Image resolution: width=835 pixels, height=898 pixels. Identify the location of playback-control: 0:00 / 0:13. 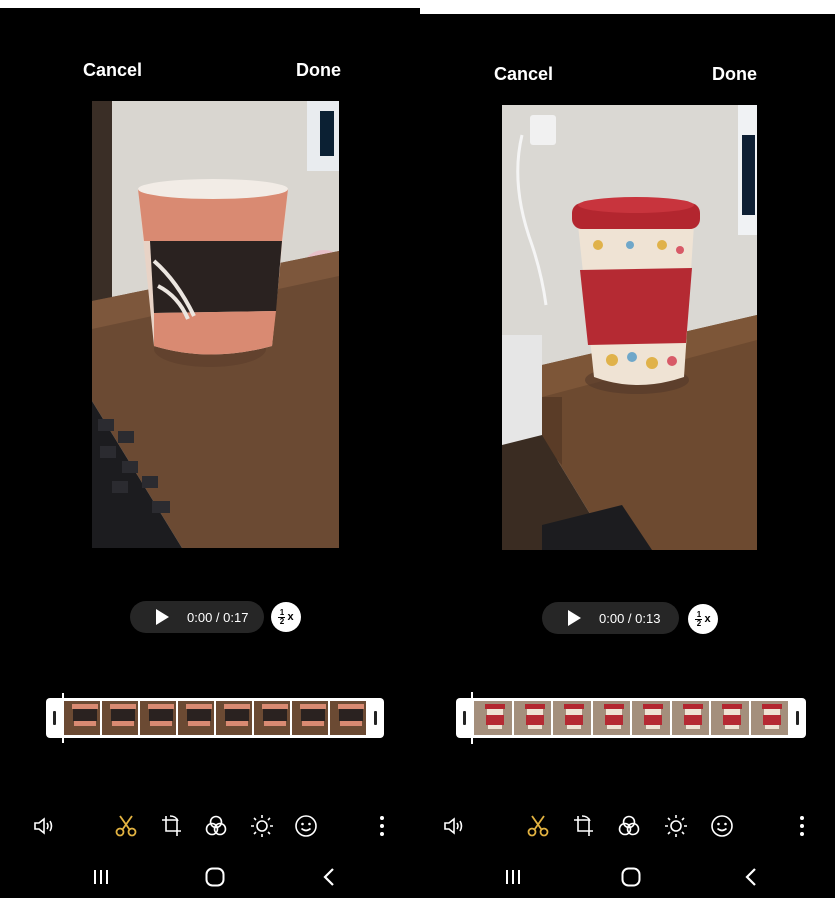
(610, 618).